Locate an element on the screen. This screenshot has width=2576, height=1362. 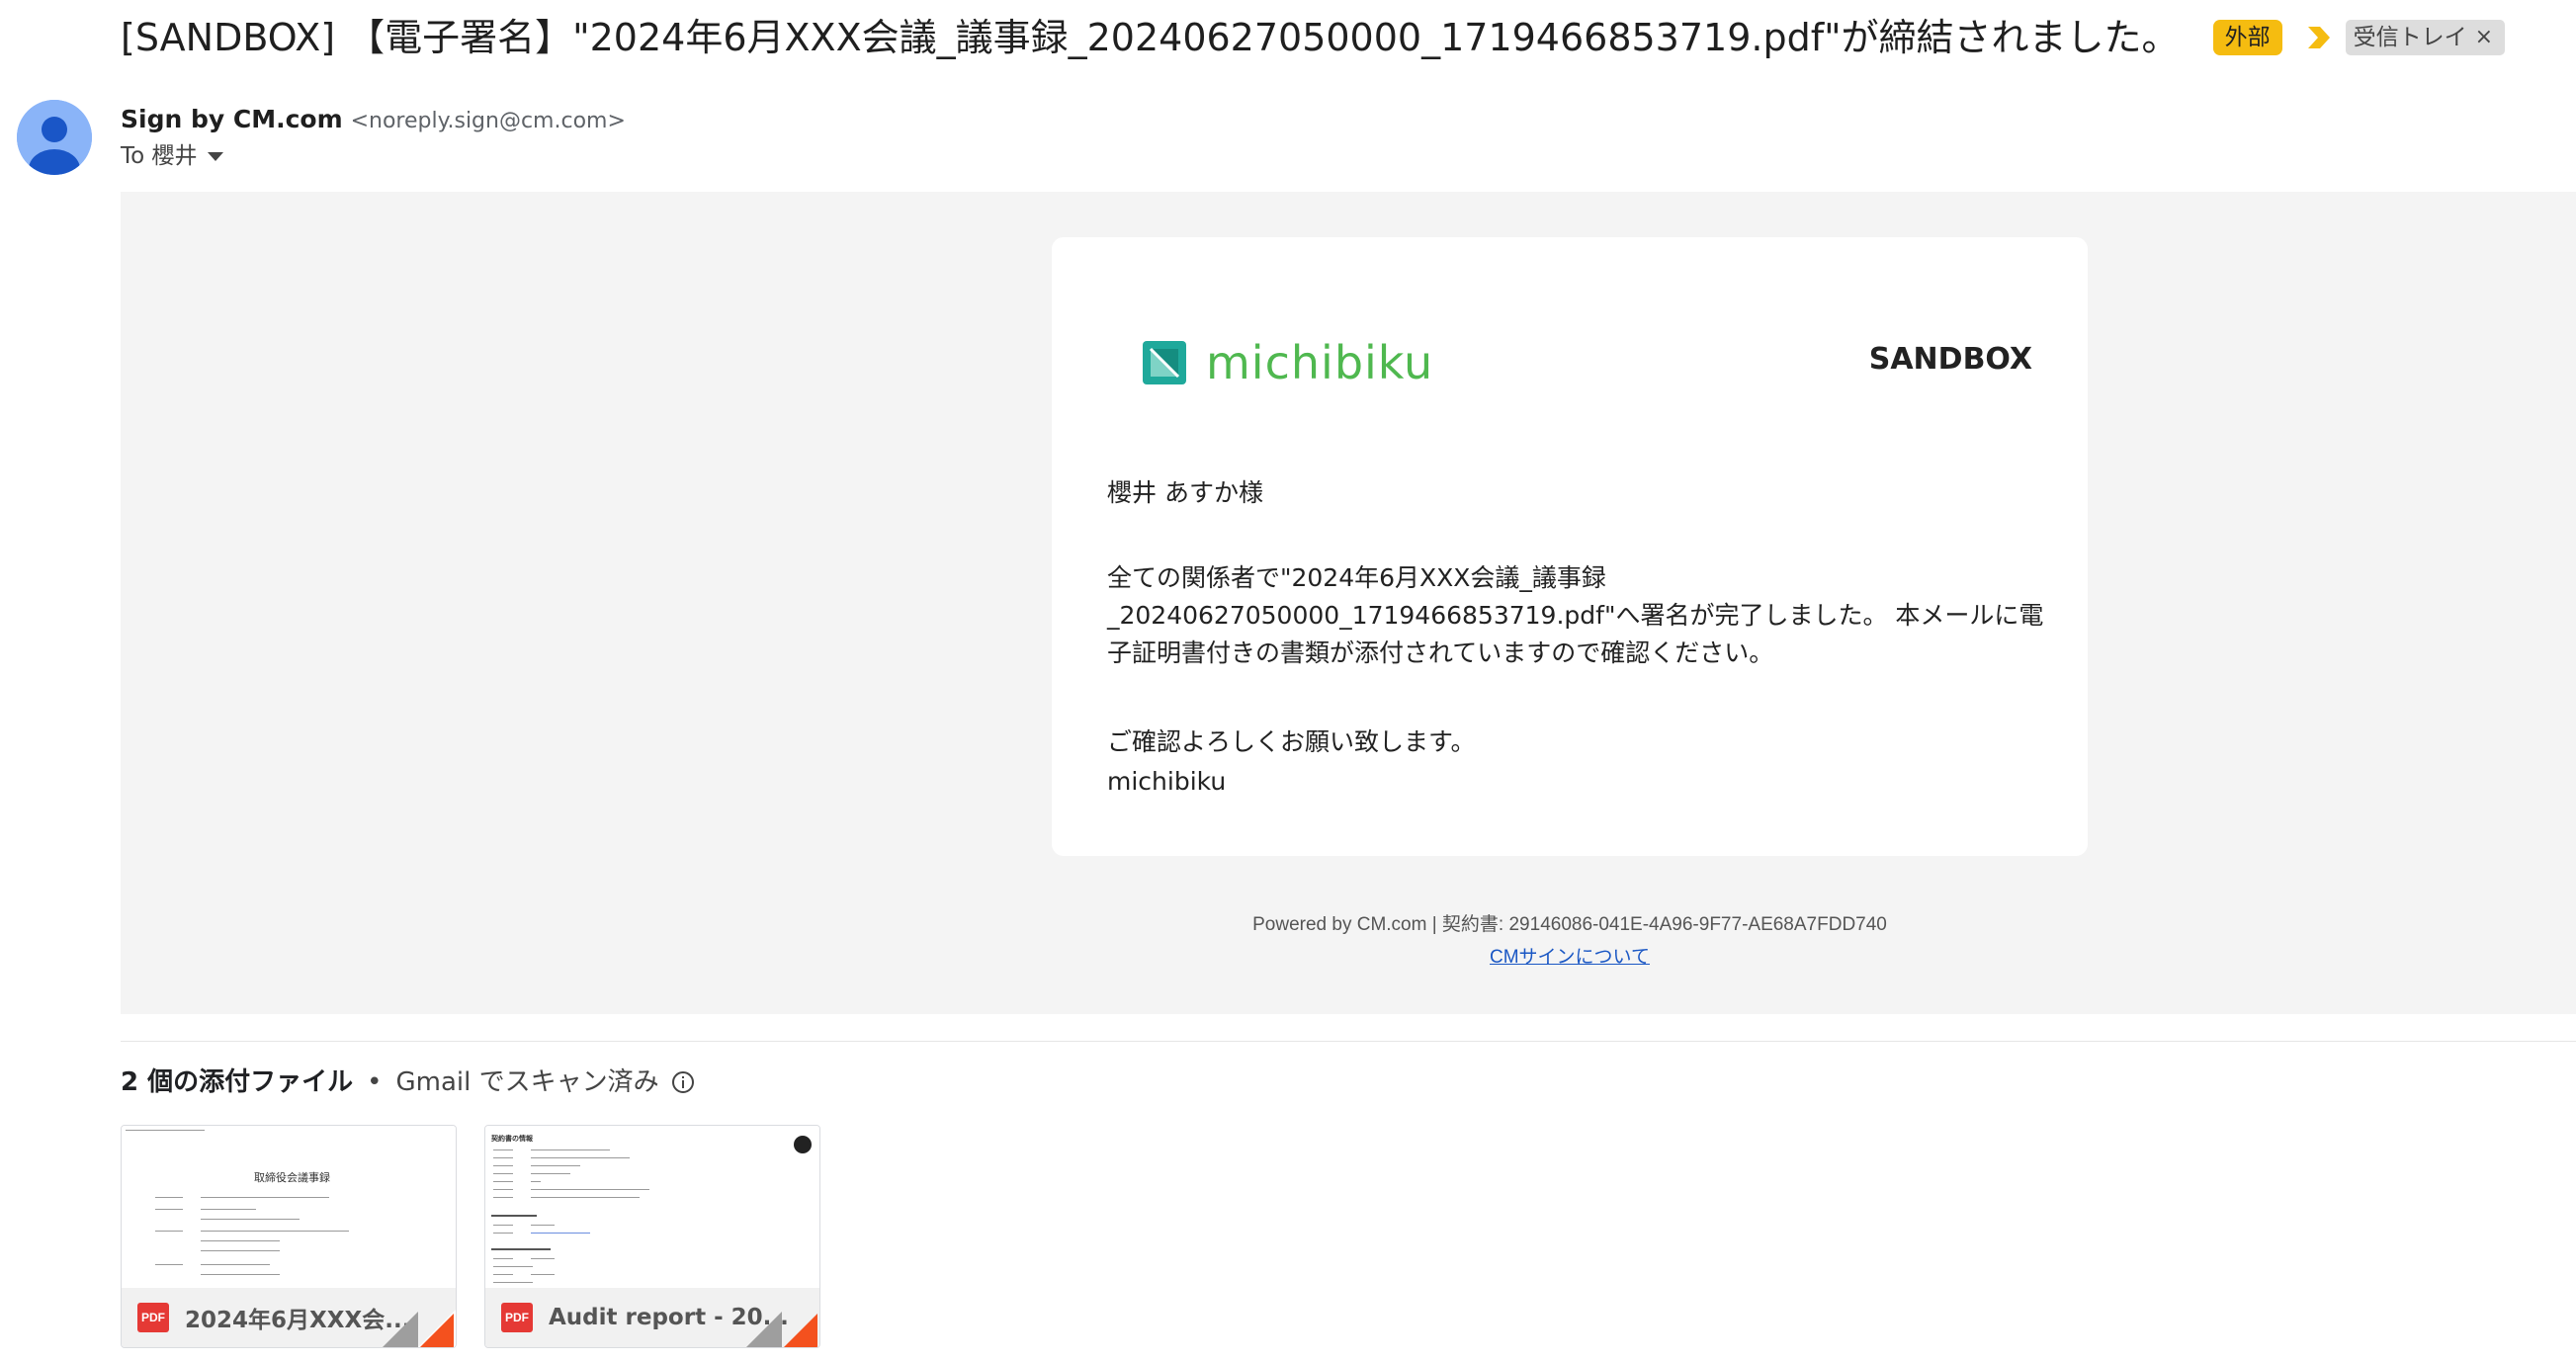
sender-line: Sign by CM.com <noreply.sign@cm.com> is located at coordinates (373, 121).